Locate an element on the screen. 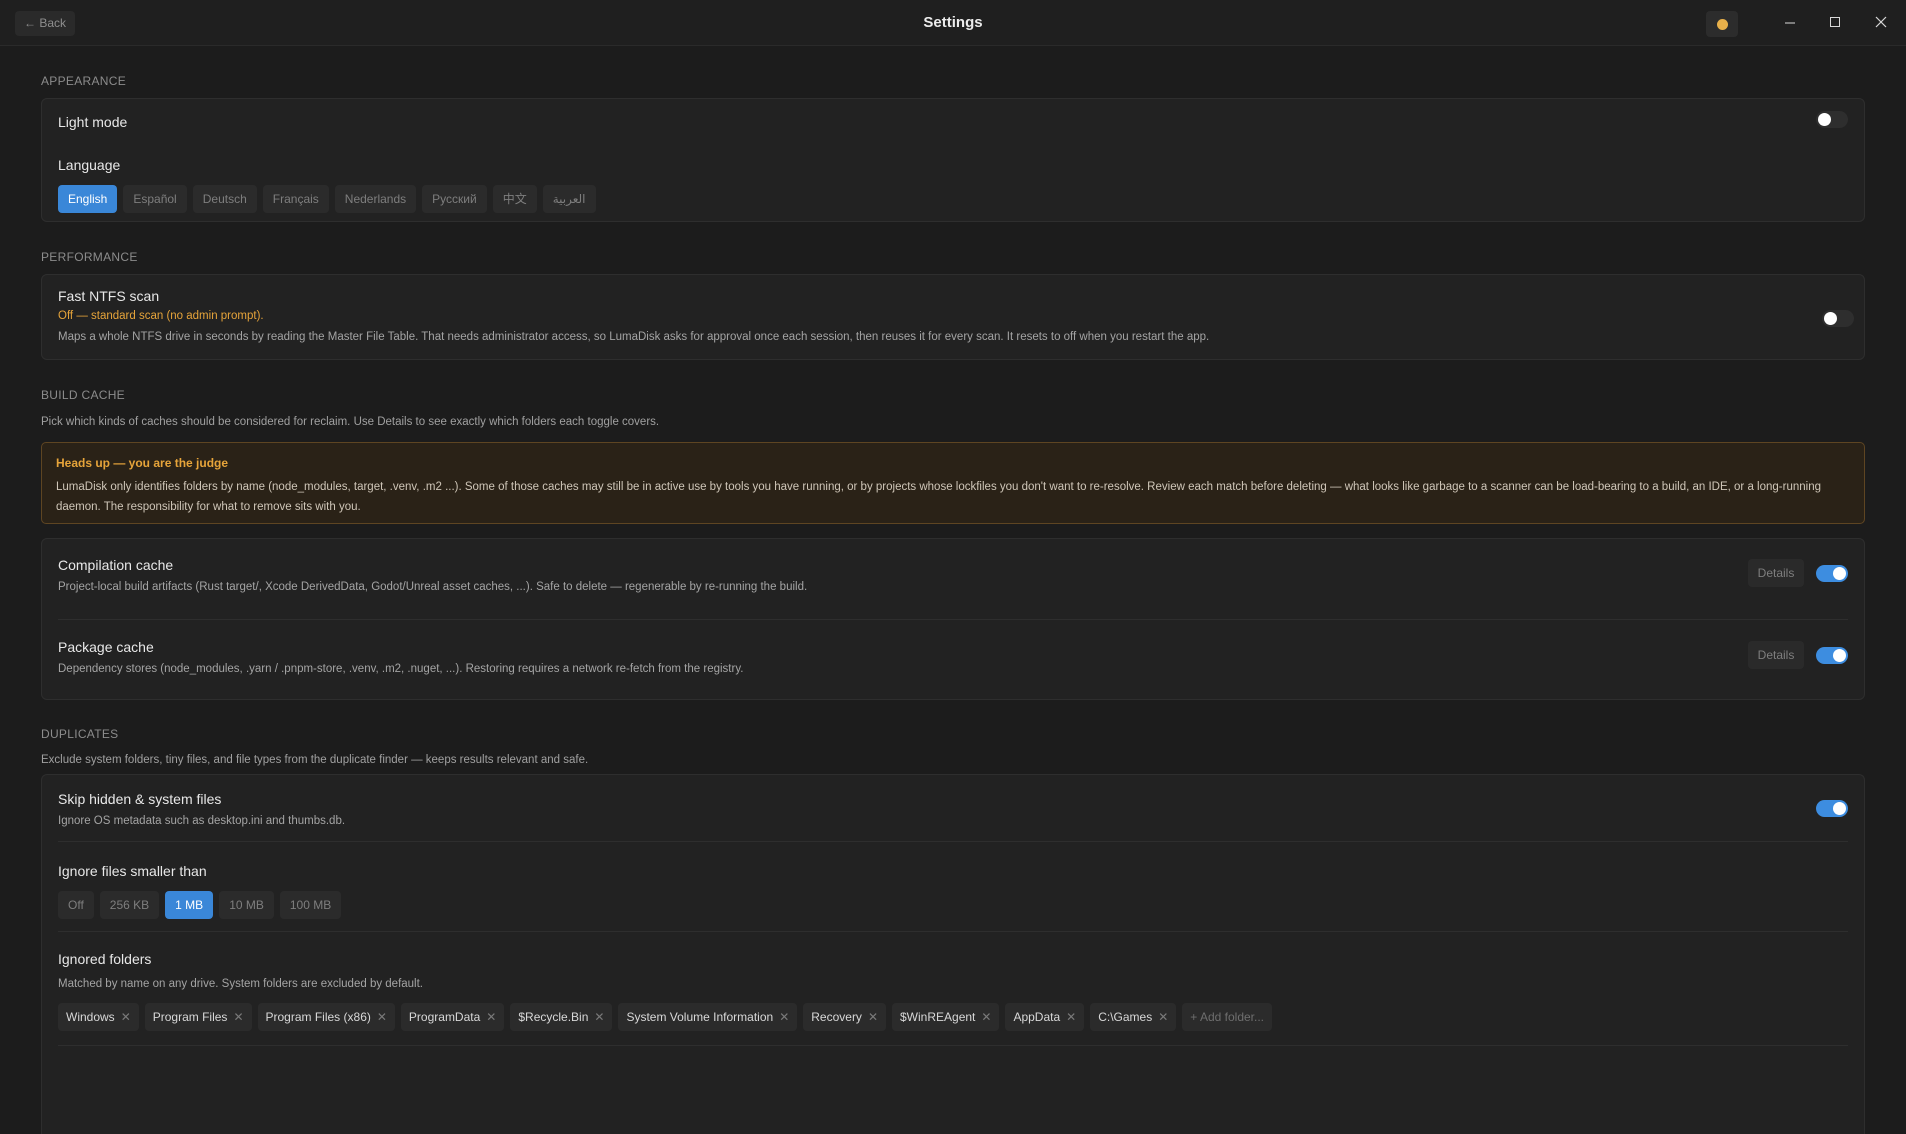 The width and height of the screenshot is (1906, 1134). folder-chip: $Recycle.Bin ✕ is located at coordinates (561, 1017).